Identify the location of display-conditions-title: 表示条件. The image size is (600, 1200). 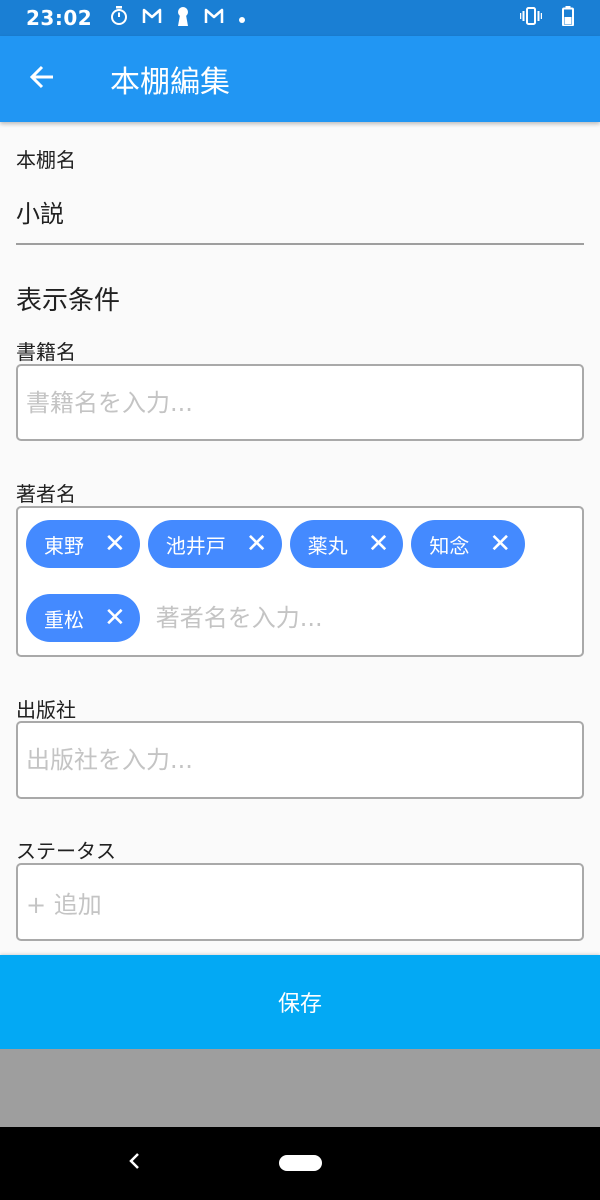
(68, 301).